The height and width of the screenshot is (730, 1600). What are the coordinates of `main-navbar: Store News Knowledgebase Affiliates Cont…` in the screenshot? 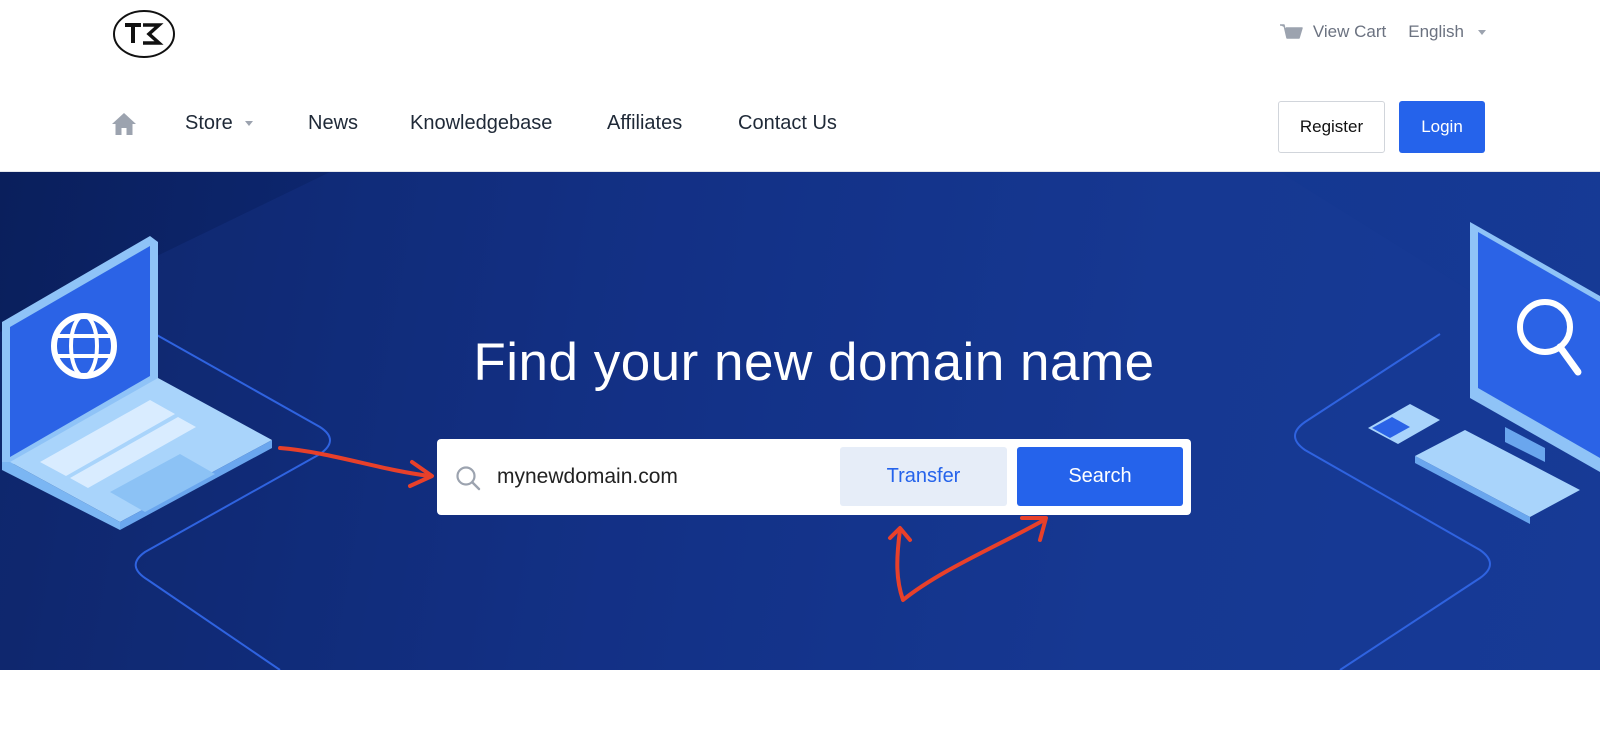 It's located at (800, 121).